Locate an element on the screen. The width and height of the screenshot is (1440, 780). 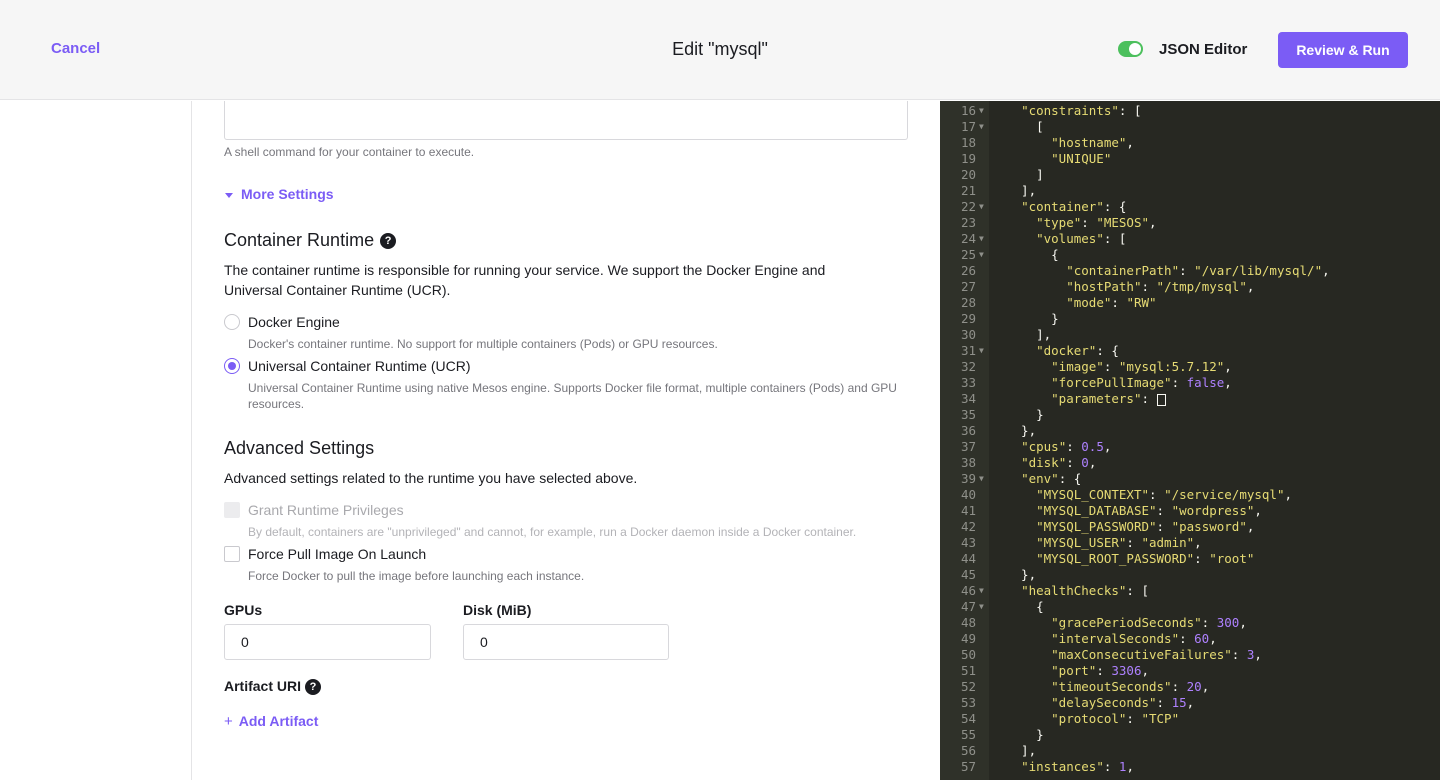
code-text: "hostname", is located at coordinates (1070, 143).